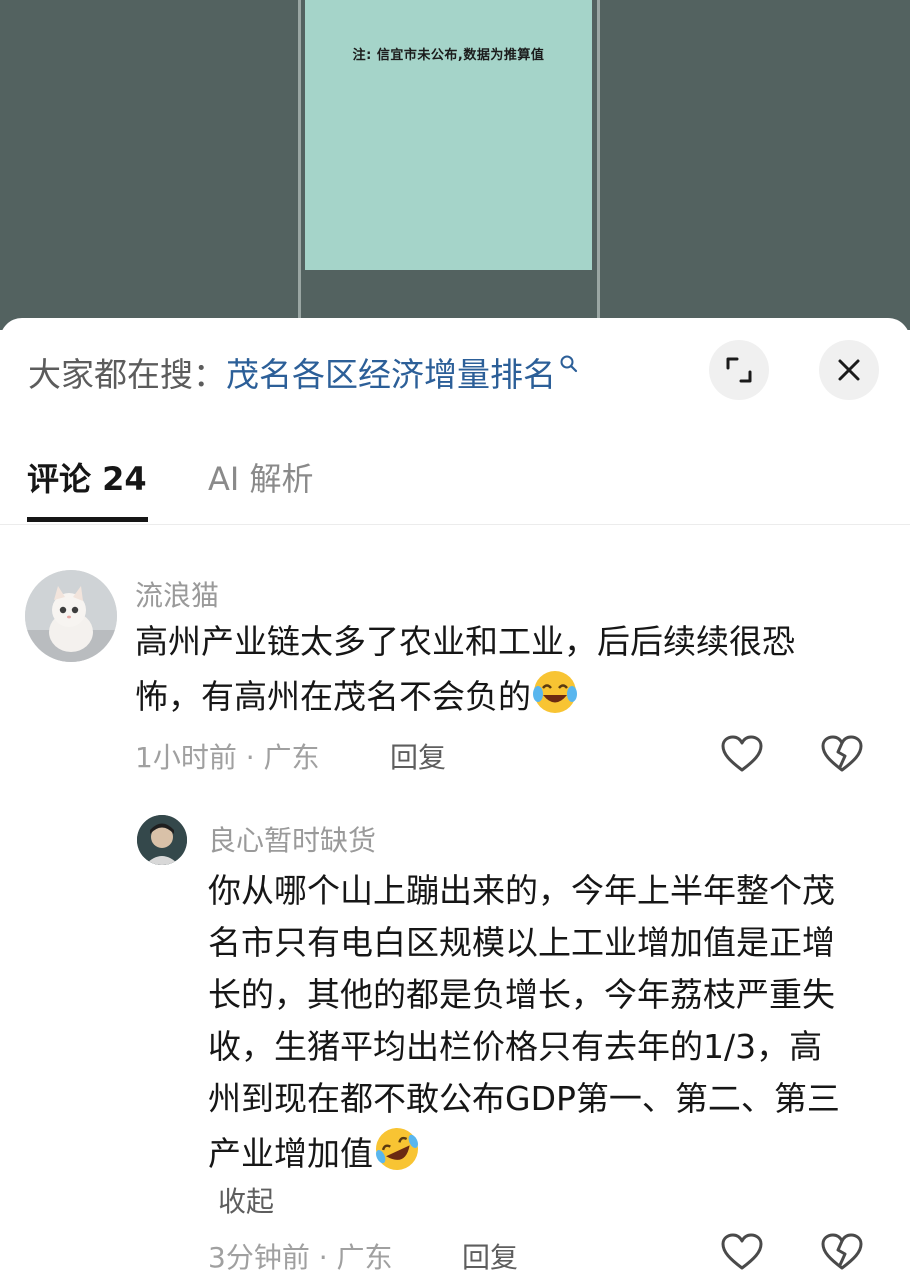 The image size is (910, 1280). Describe the element at coordinates (555, 692) in the screenshot. I see `crying-laughing-emoji` at that location.